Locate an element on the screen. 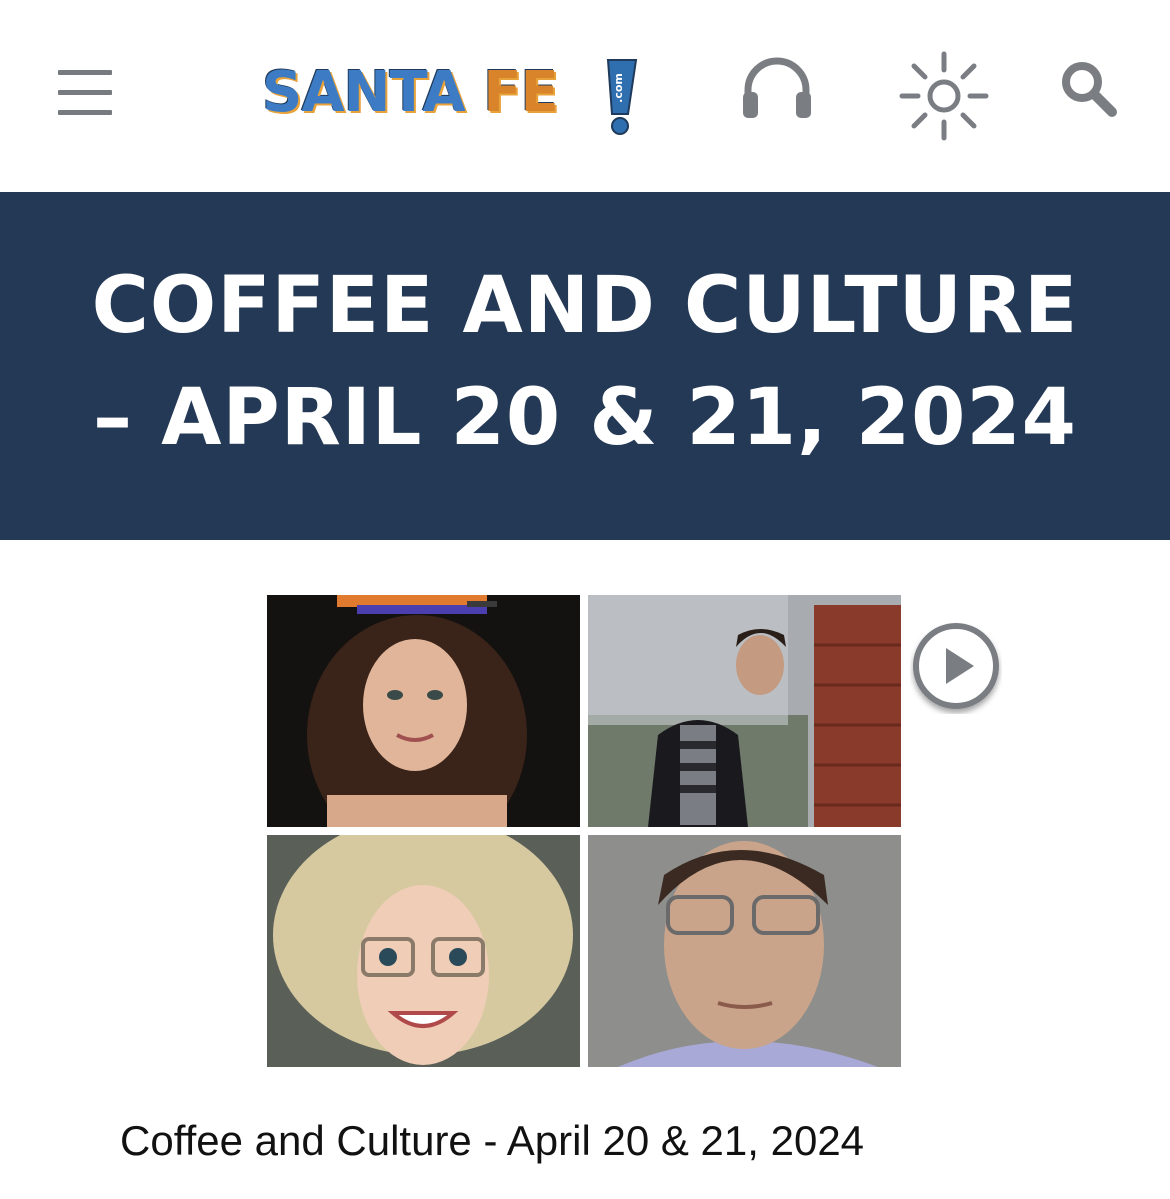 The width and height of the screenshot is (1170, 1199). headphones-icon is located at coordinates (777, 88).